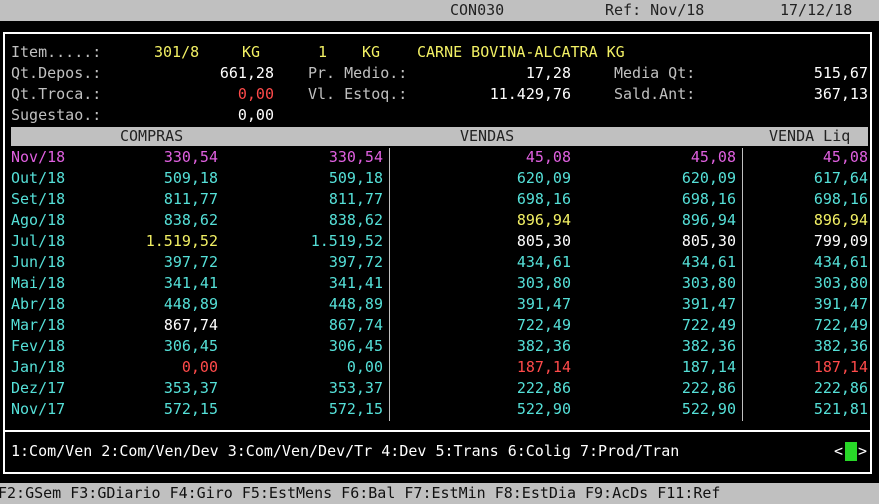 This screenshot has height=504, width=879. What do you see at coordinates (851, 451) in the screenshot?
I see `input-cursor` at bounding box center [851, 451].